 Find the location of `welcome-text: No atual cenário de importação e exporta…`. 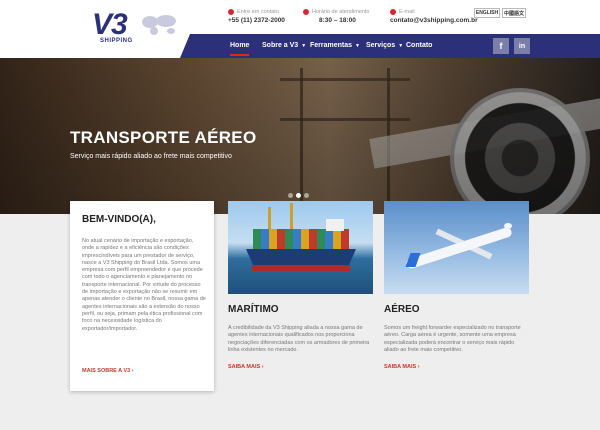

welcome-text: No atual cenário de importação e exporta… is located at coordinates (144, 285).